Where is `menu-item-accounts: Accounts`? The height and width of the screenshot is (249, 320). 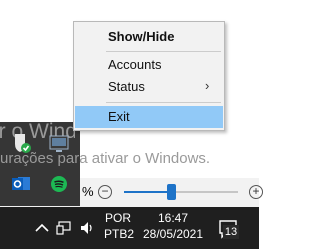 menu-item-accounts: Accounts is located at coordinates (149, 65).